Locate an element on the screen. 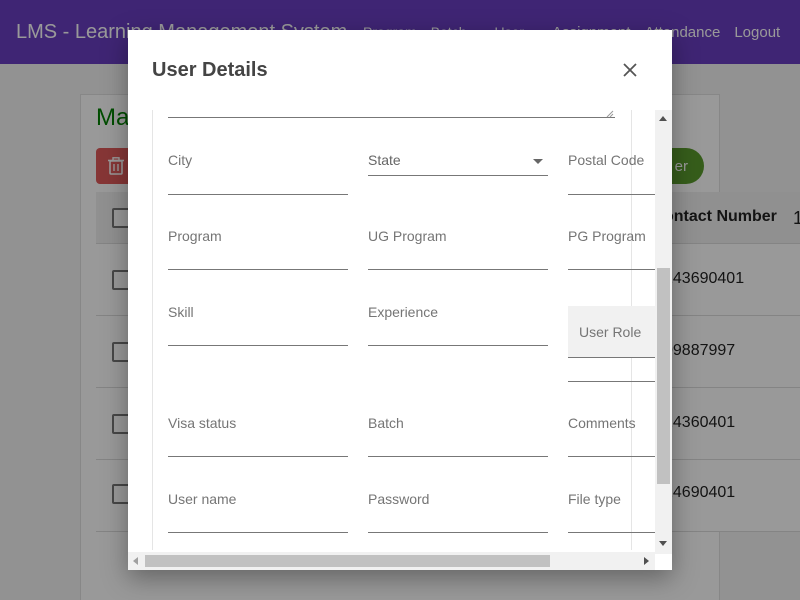 This screenshot has height=600, width=800. user-role-select: User Role is located at coordinates (613, 332).